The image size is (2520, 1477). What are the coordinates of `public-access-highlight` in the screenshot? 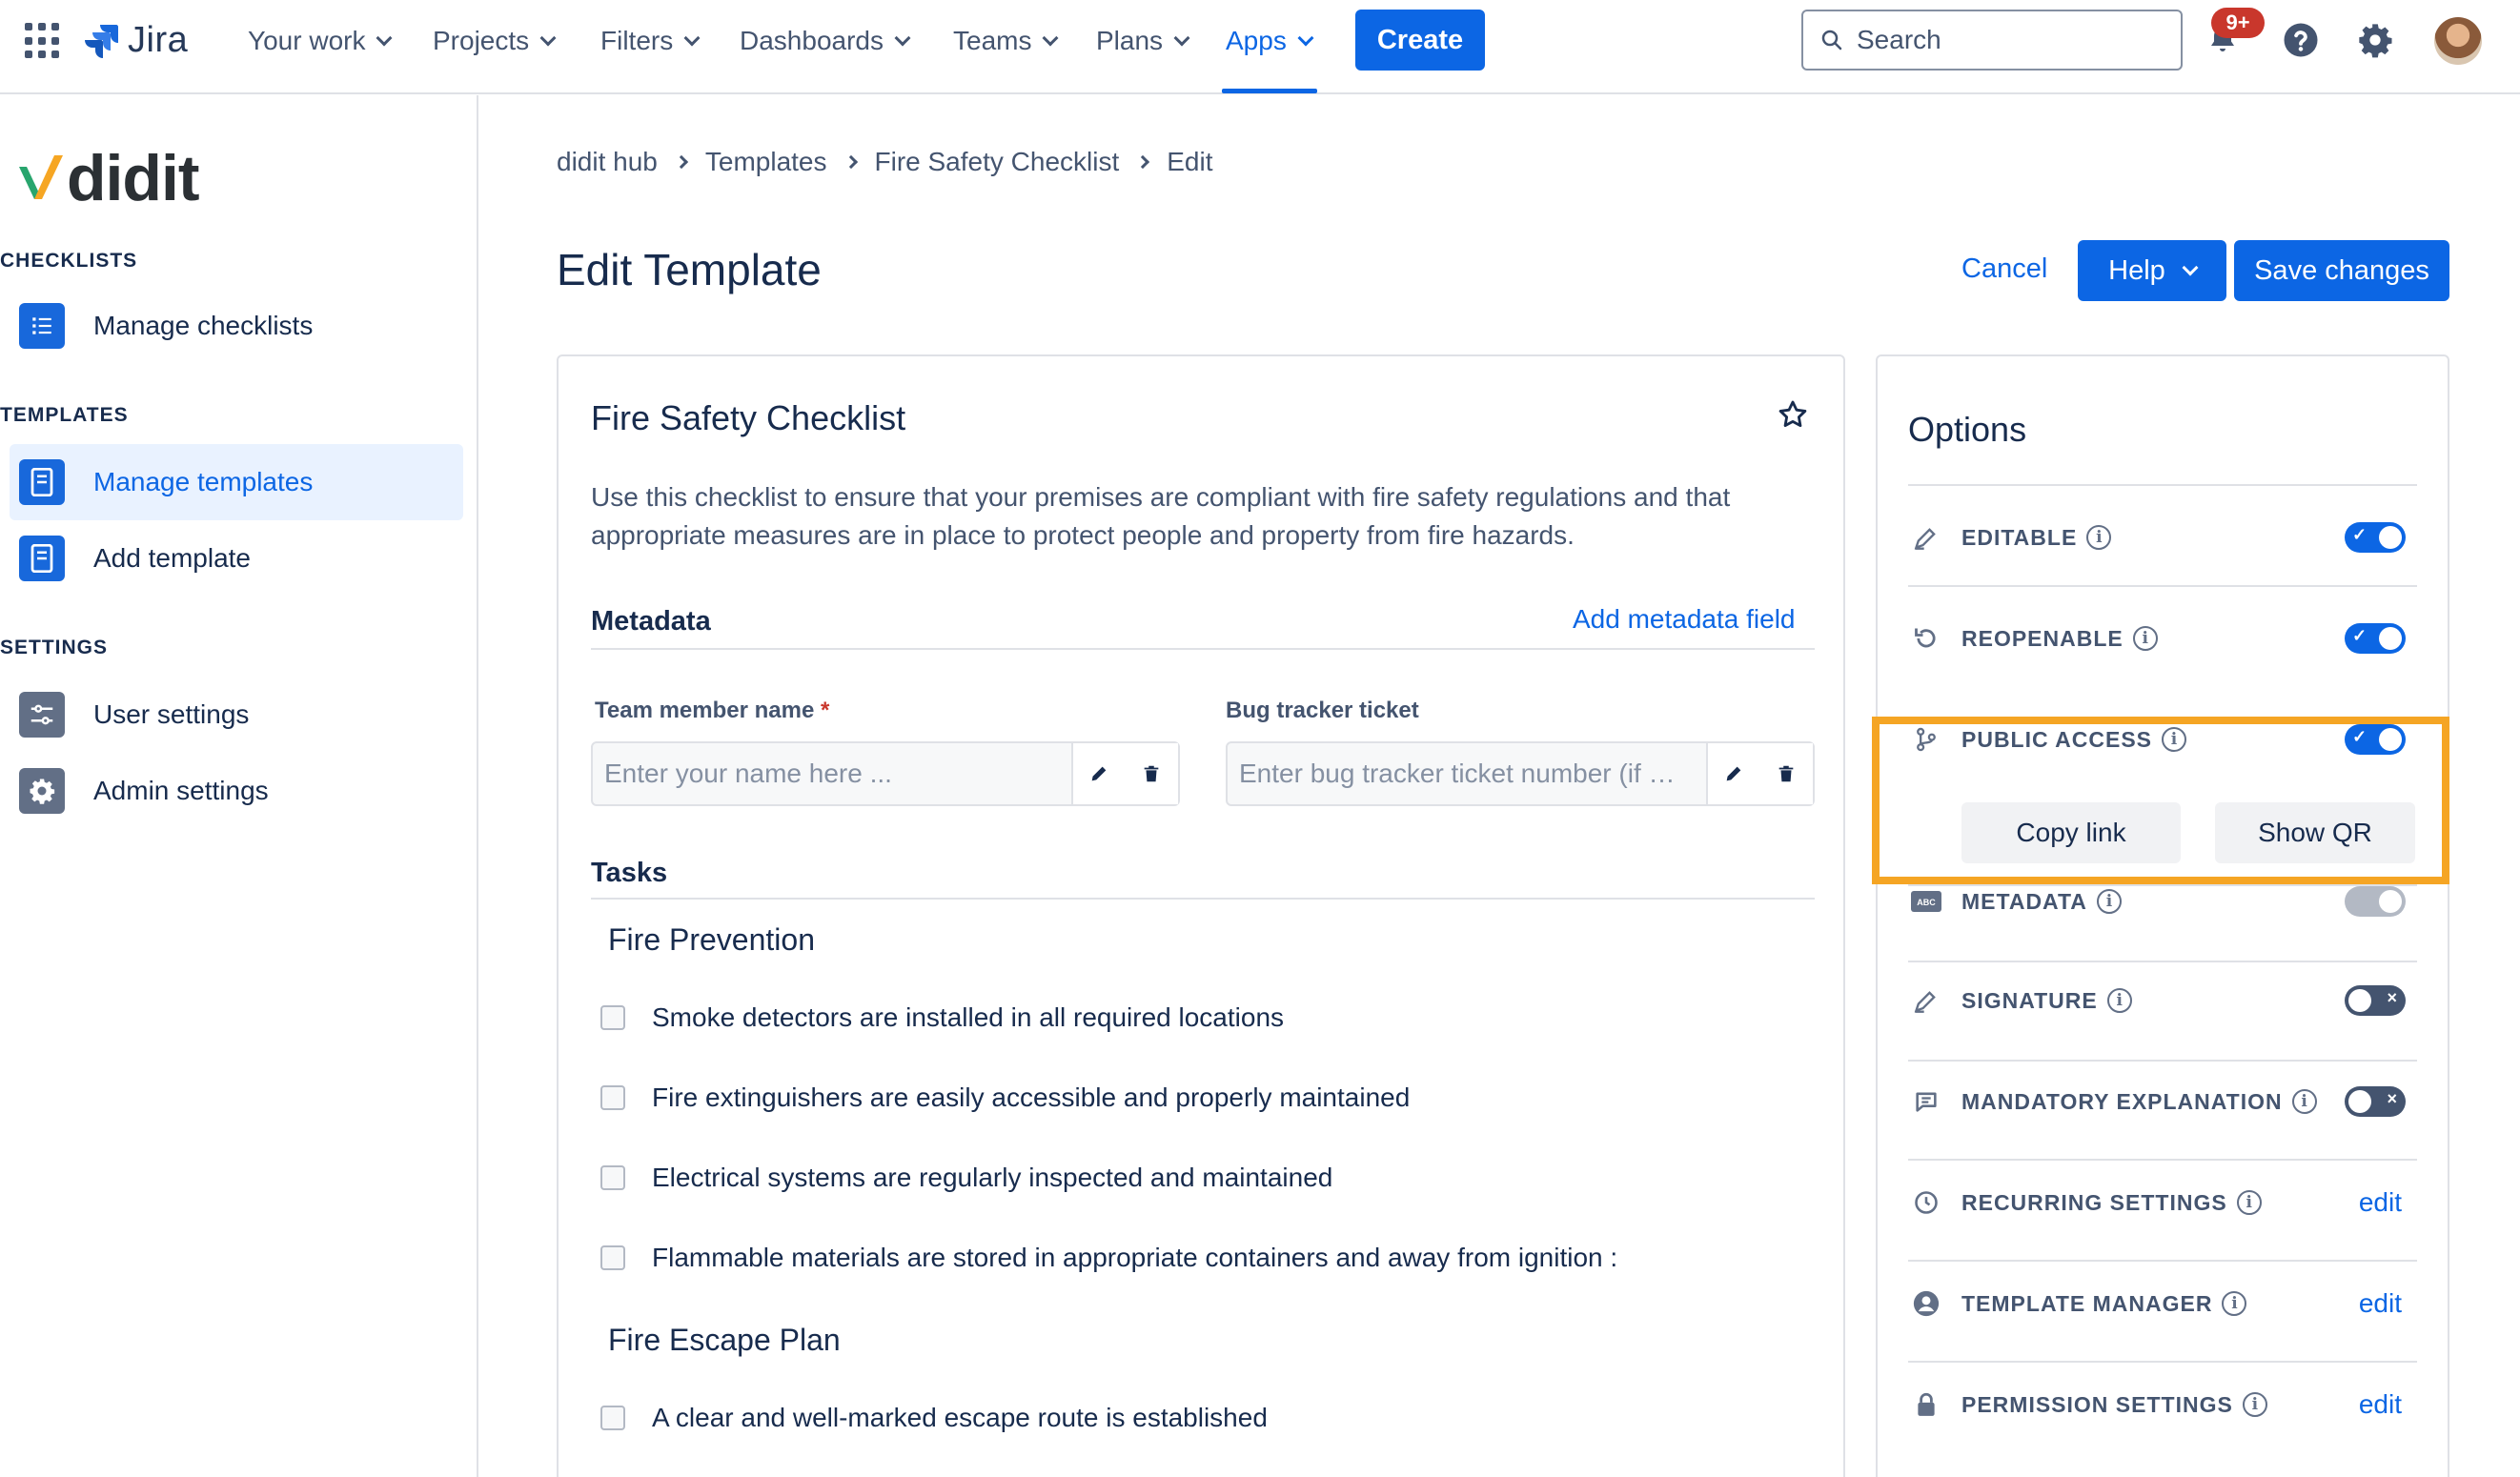 It's located at (2160, 800).